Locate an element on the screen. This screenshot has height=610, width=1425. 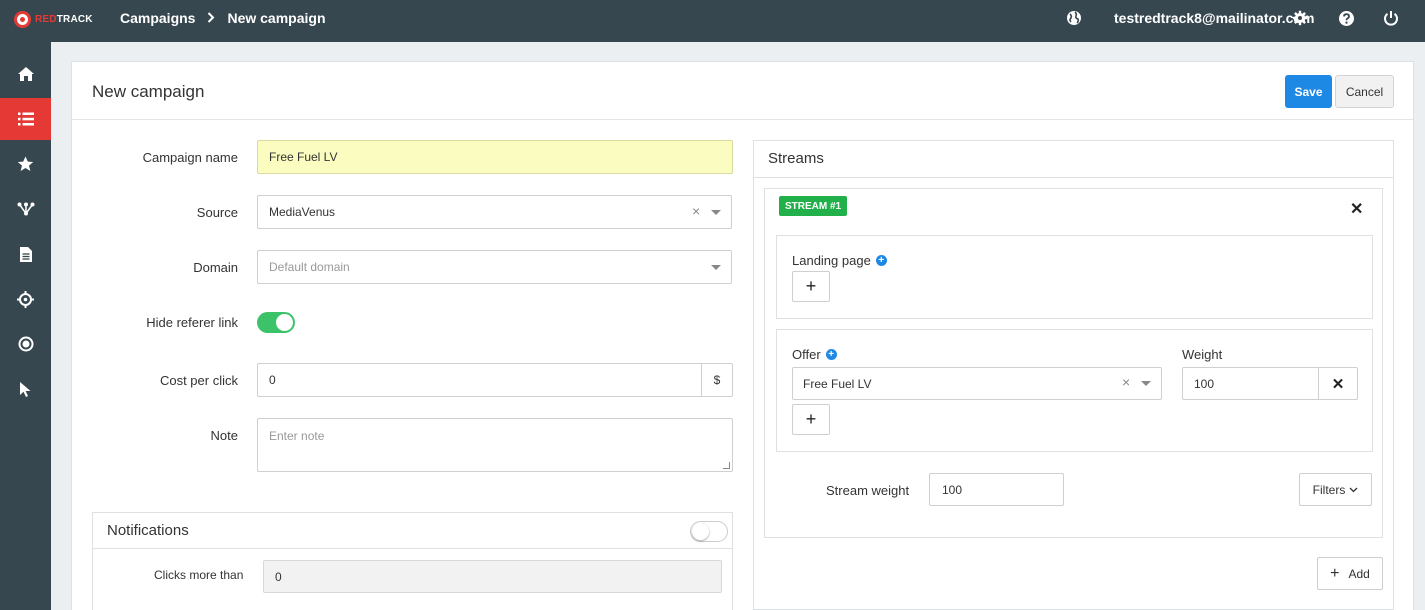
domain-placeholder: Default domain is located at coordinates (309, 267).